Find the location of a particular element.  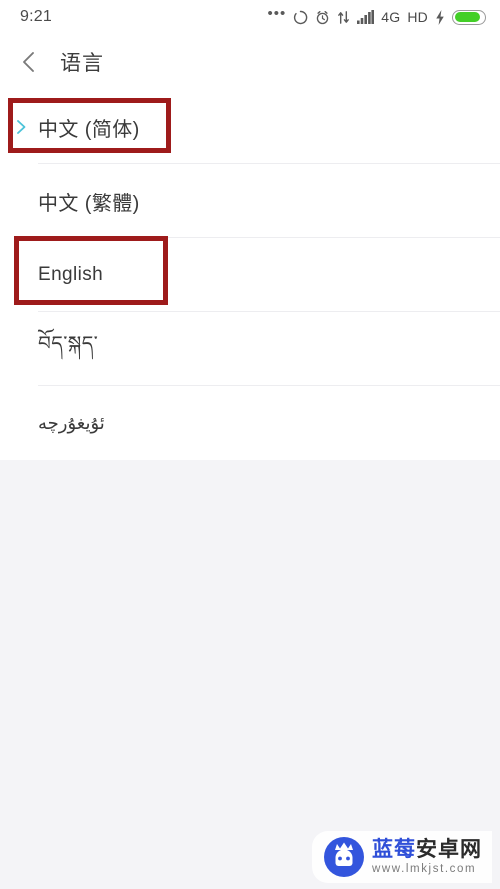

sync-circle-icon is located at coordinates (300, 17).